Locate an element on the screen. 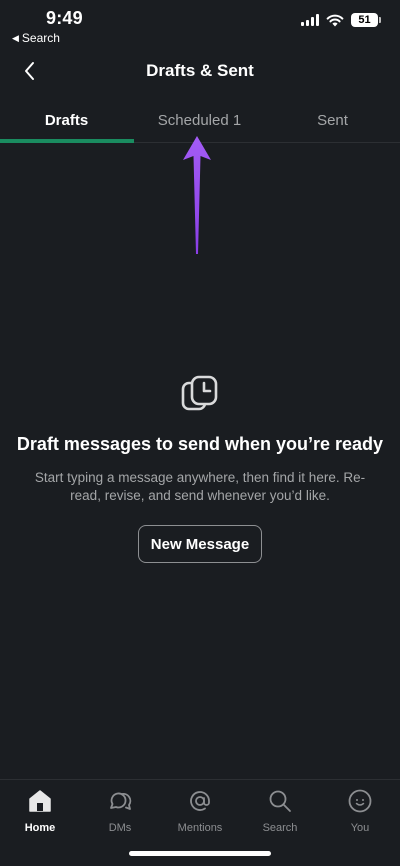 The height and width of the screenshot is (866, 400). page-title: Drafts & Sent is located at coordinates (200, 70).